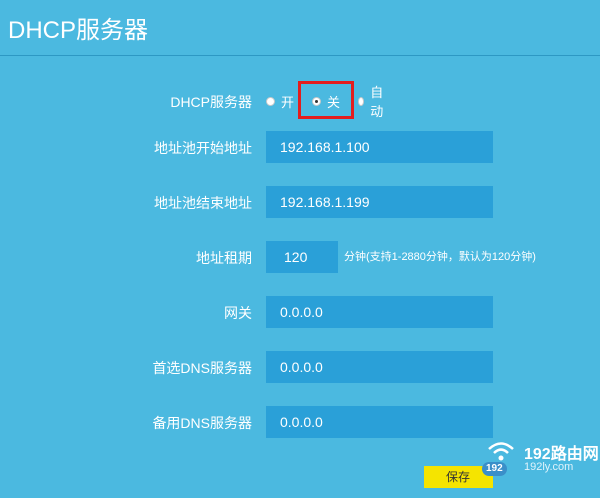 The height and width of the screenshot is (498, 600). I want to click on title-divider, so click(300, 55).